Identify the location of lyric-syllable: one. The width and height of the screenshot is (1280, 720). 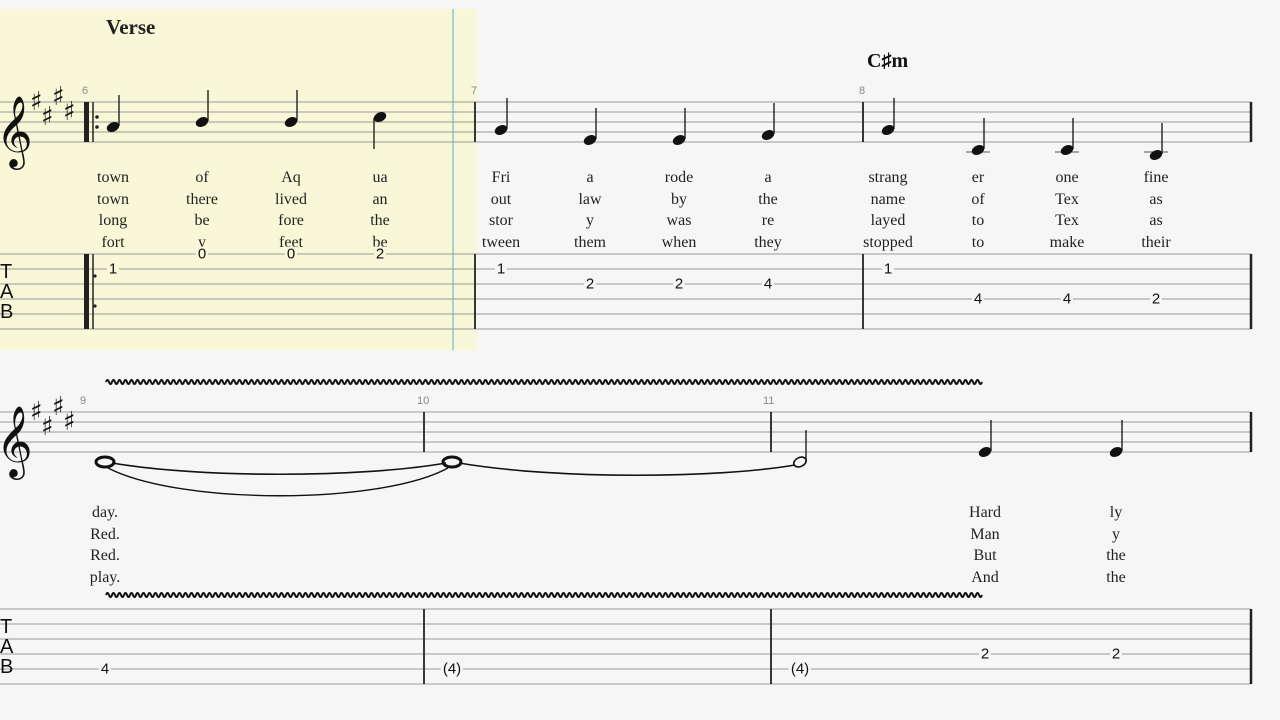
(1067, 177).